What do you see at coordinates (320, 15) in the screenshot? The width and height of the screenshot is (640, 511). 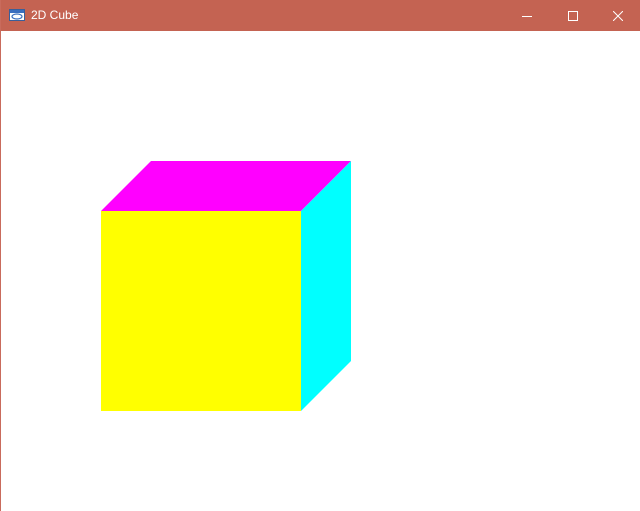 I see `title-bar: 2D Cube` at bounding box center [320, 15].